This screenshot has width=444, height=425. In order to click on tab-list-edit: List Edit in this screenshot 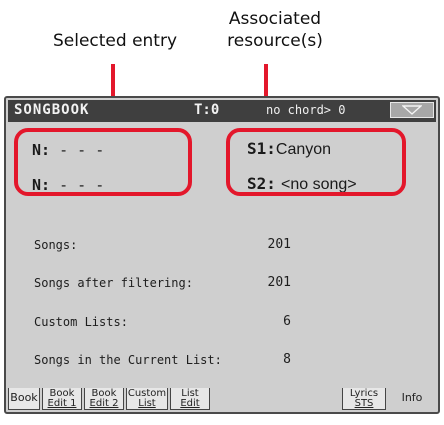, I will do `click(190, 399)`.